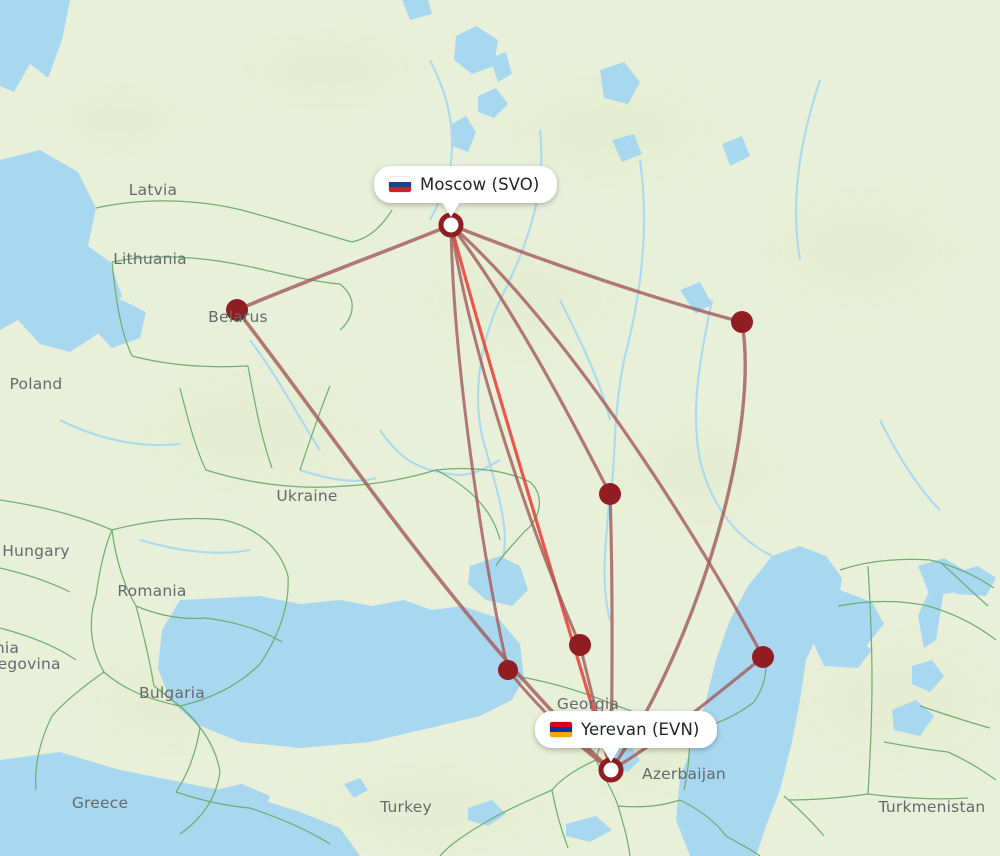  Describe the element at coordinates (640, 729) in the screenshot. I see `callout-label-evn: Yerevan (EVN)` at that location.